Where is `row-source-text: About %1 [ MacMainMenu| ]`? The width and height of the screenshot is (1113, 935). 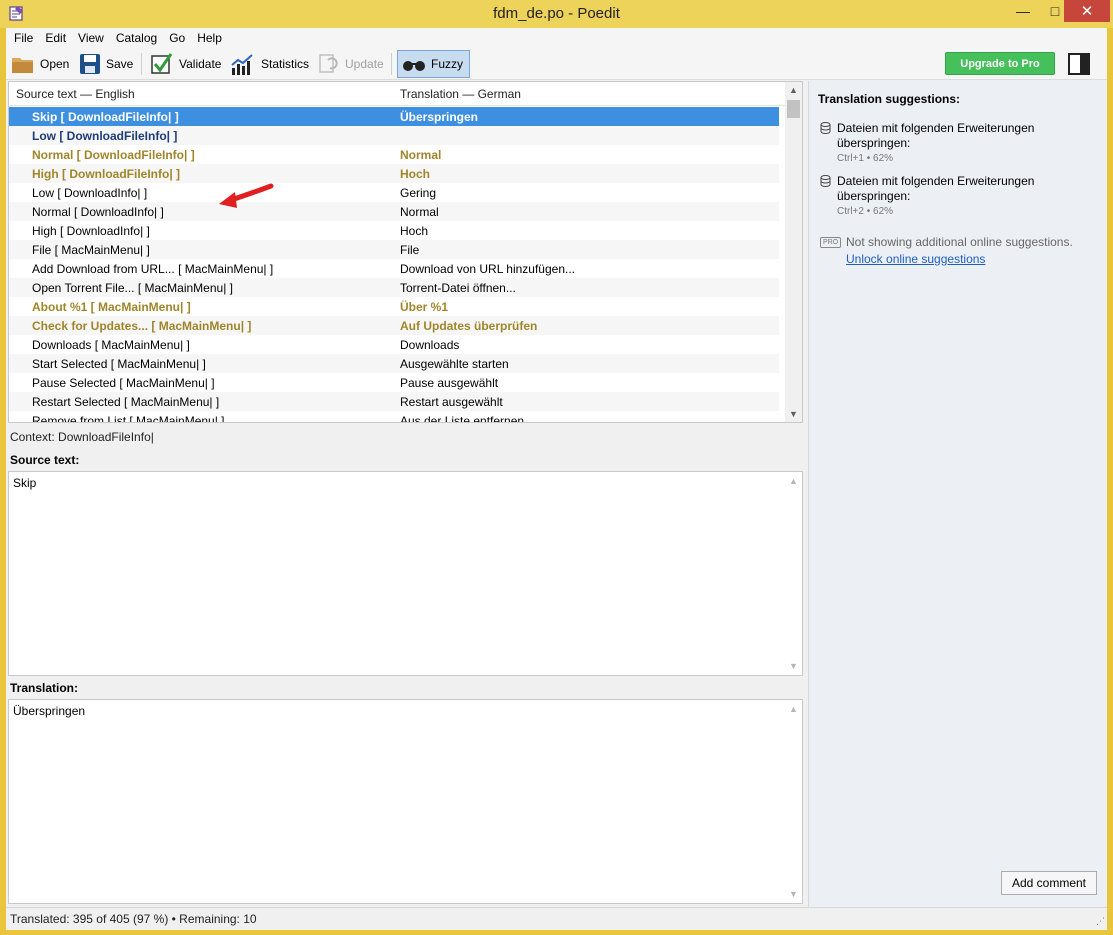
row-source-text: About %1 [ MacMainMenu| ] is located at coordinates (111, 307).